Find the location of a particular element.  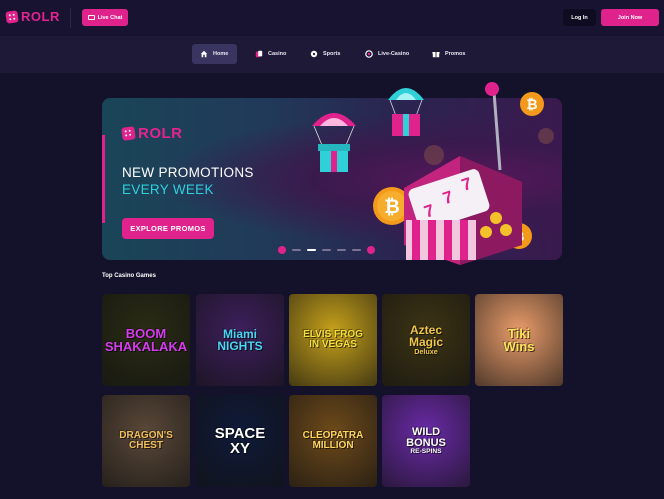

game-title-line: Deluxe is located at coordinates (426, 352).